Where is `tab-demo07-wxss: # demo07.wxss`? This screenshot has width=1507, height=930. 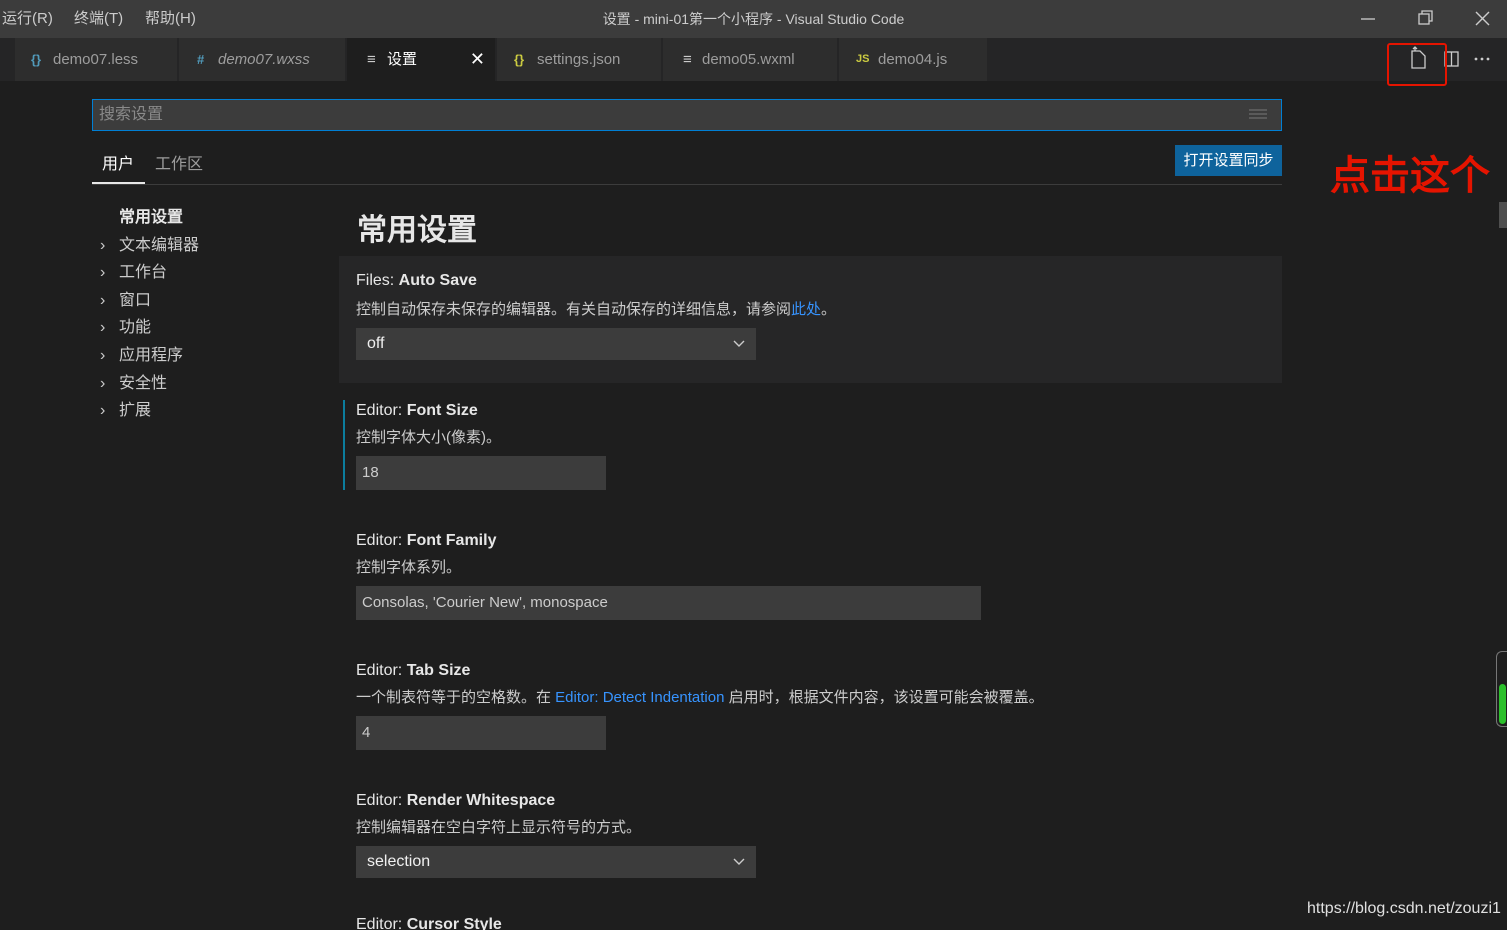
tab-demo07-wxss: # demo07.wxss is located at coordinates (262, 59).